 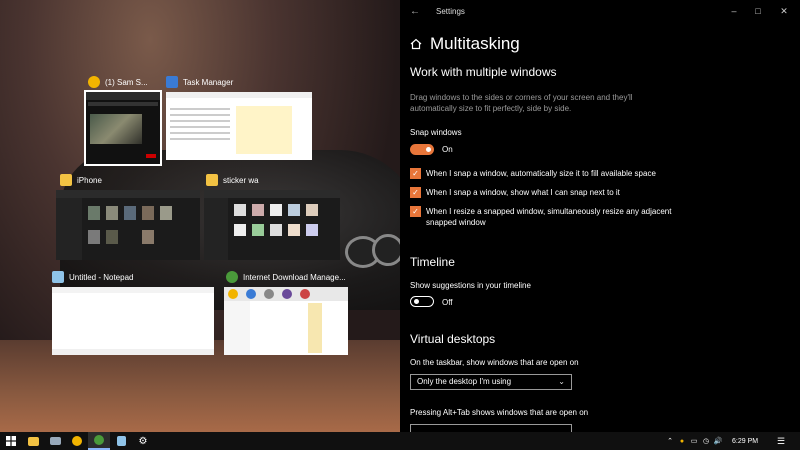 I want to click on home-icon, so click(x=416, y=44).